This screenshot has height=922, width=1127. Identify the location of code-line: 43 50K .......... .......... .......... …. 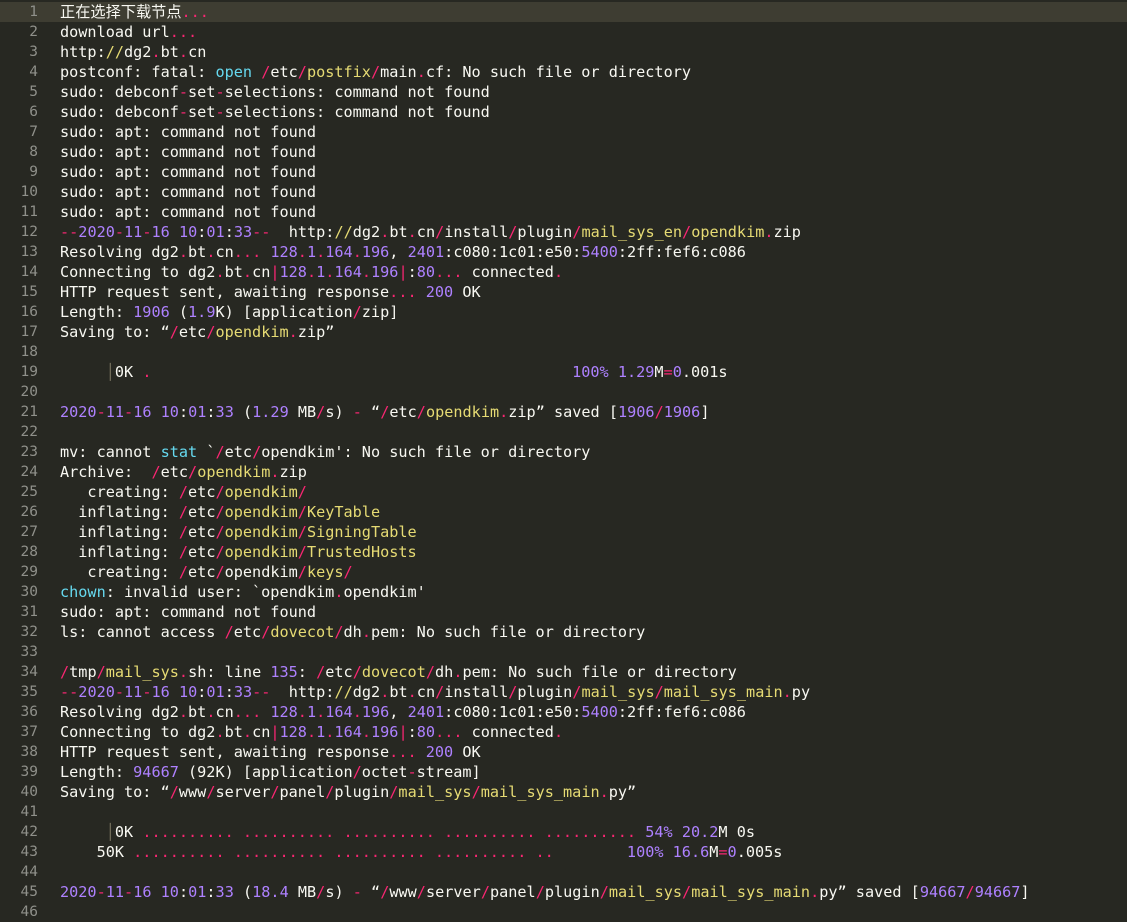
(563, 852).